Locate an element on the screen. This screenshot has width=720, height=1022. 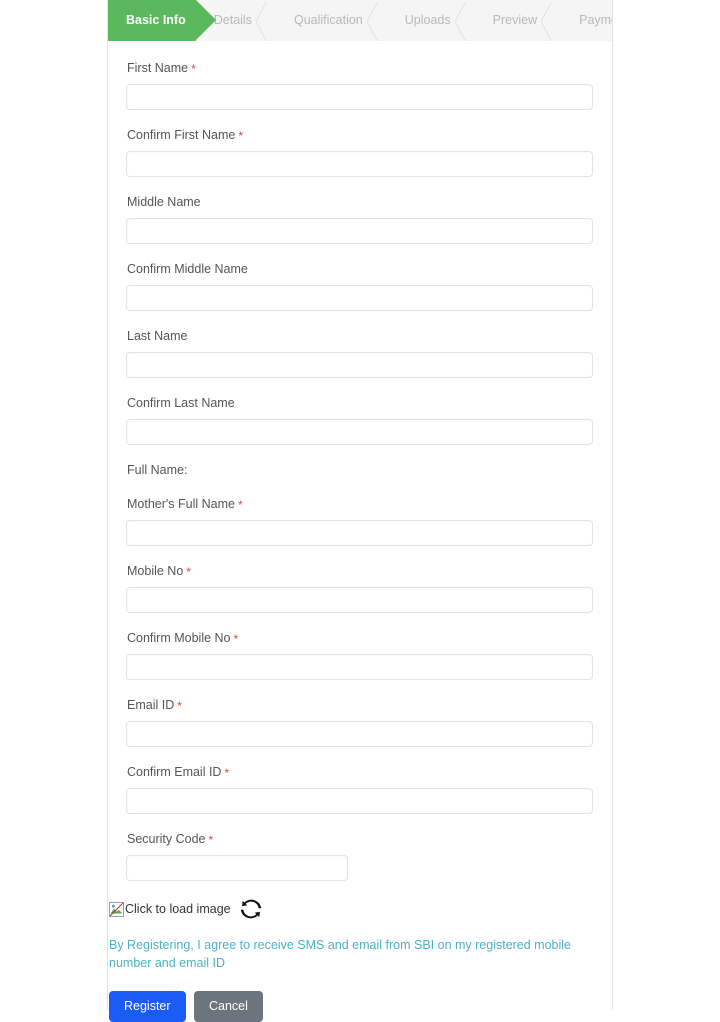
field-confirm-email-id-label: Confirm Email ID * is located at coordinates (360, 769).